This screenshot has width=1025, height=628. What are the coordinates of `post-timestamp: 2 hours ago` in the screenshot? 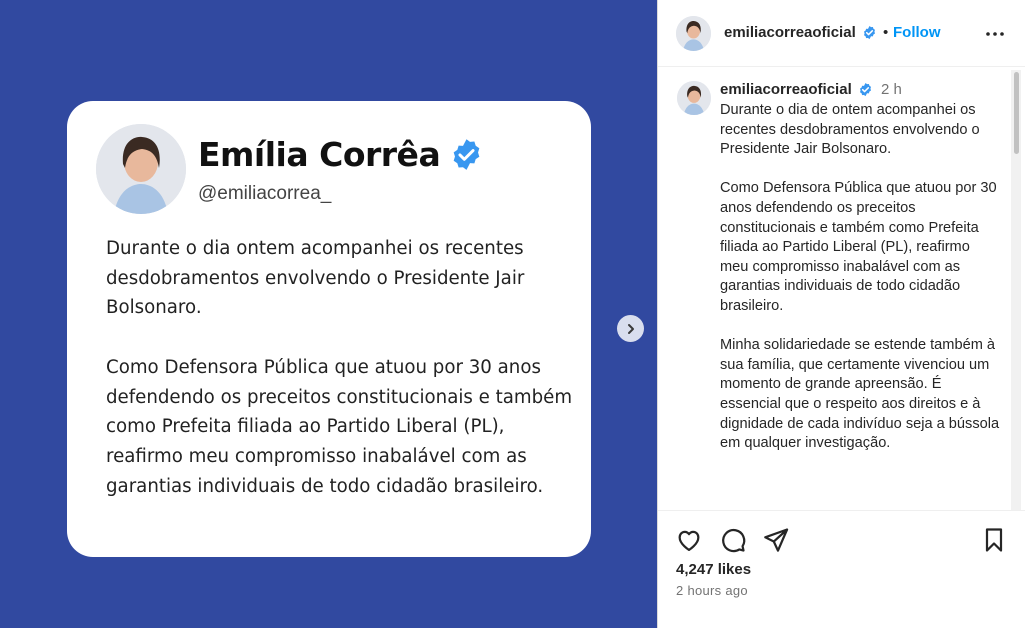 It's located at (712, 590).